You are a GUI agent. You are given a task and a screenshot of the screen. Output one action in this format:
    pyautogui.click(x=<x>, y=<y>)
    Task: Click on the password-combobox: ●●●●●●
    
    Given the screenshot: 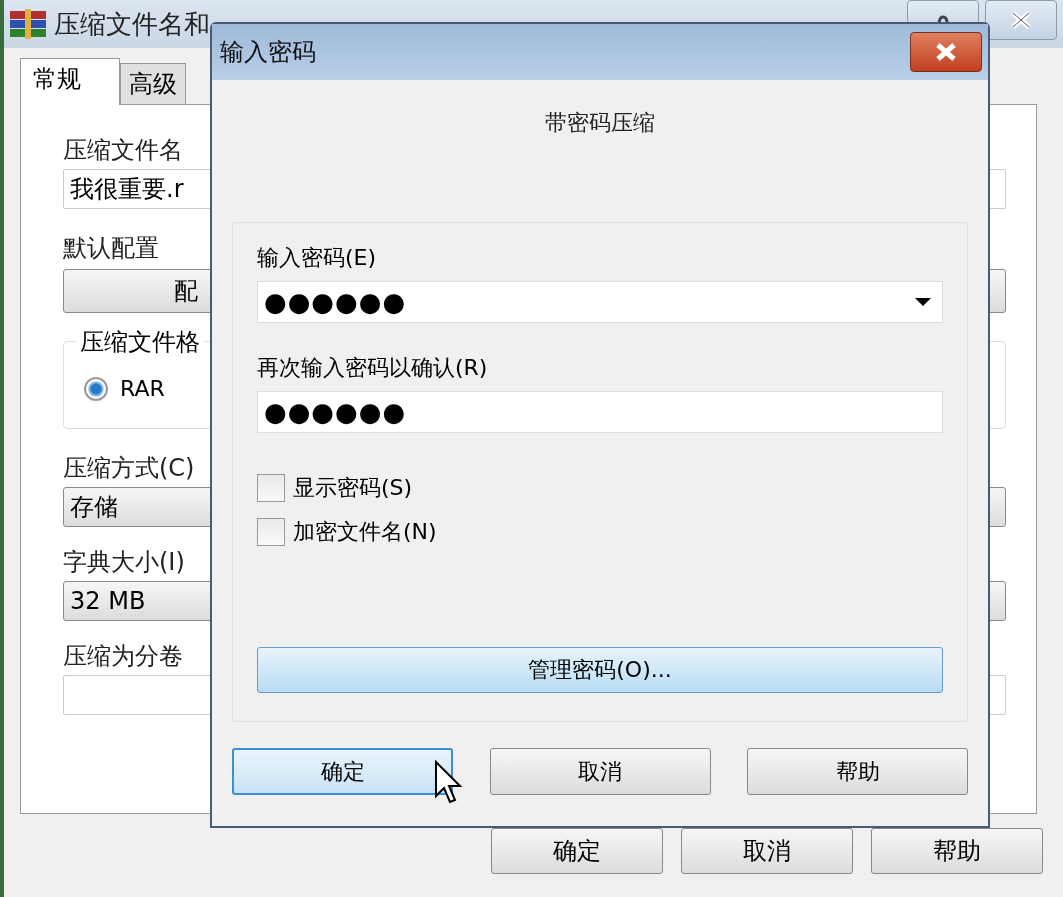 What is the action you would take?
    pyautogui.click(x=600, y=302)
    